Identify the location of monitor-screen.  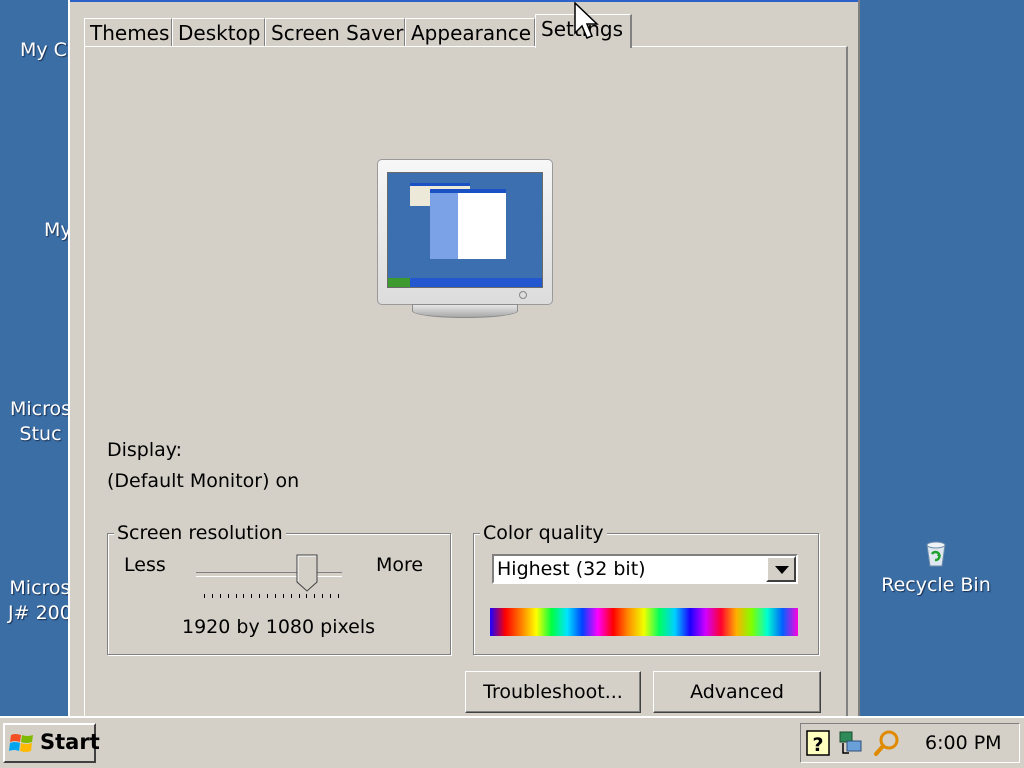
(465, 230).